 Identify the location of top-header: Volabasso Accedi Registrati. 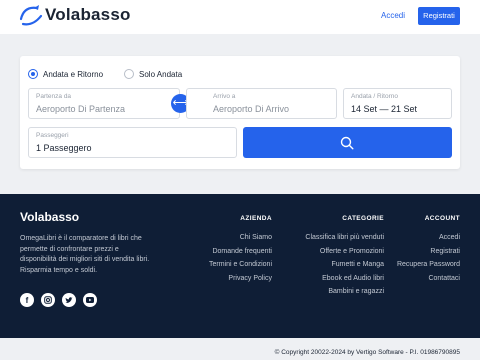
(240, 17).